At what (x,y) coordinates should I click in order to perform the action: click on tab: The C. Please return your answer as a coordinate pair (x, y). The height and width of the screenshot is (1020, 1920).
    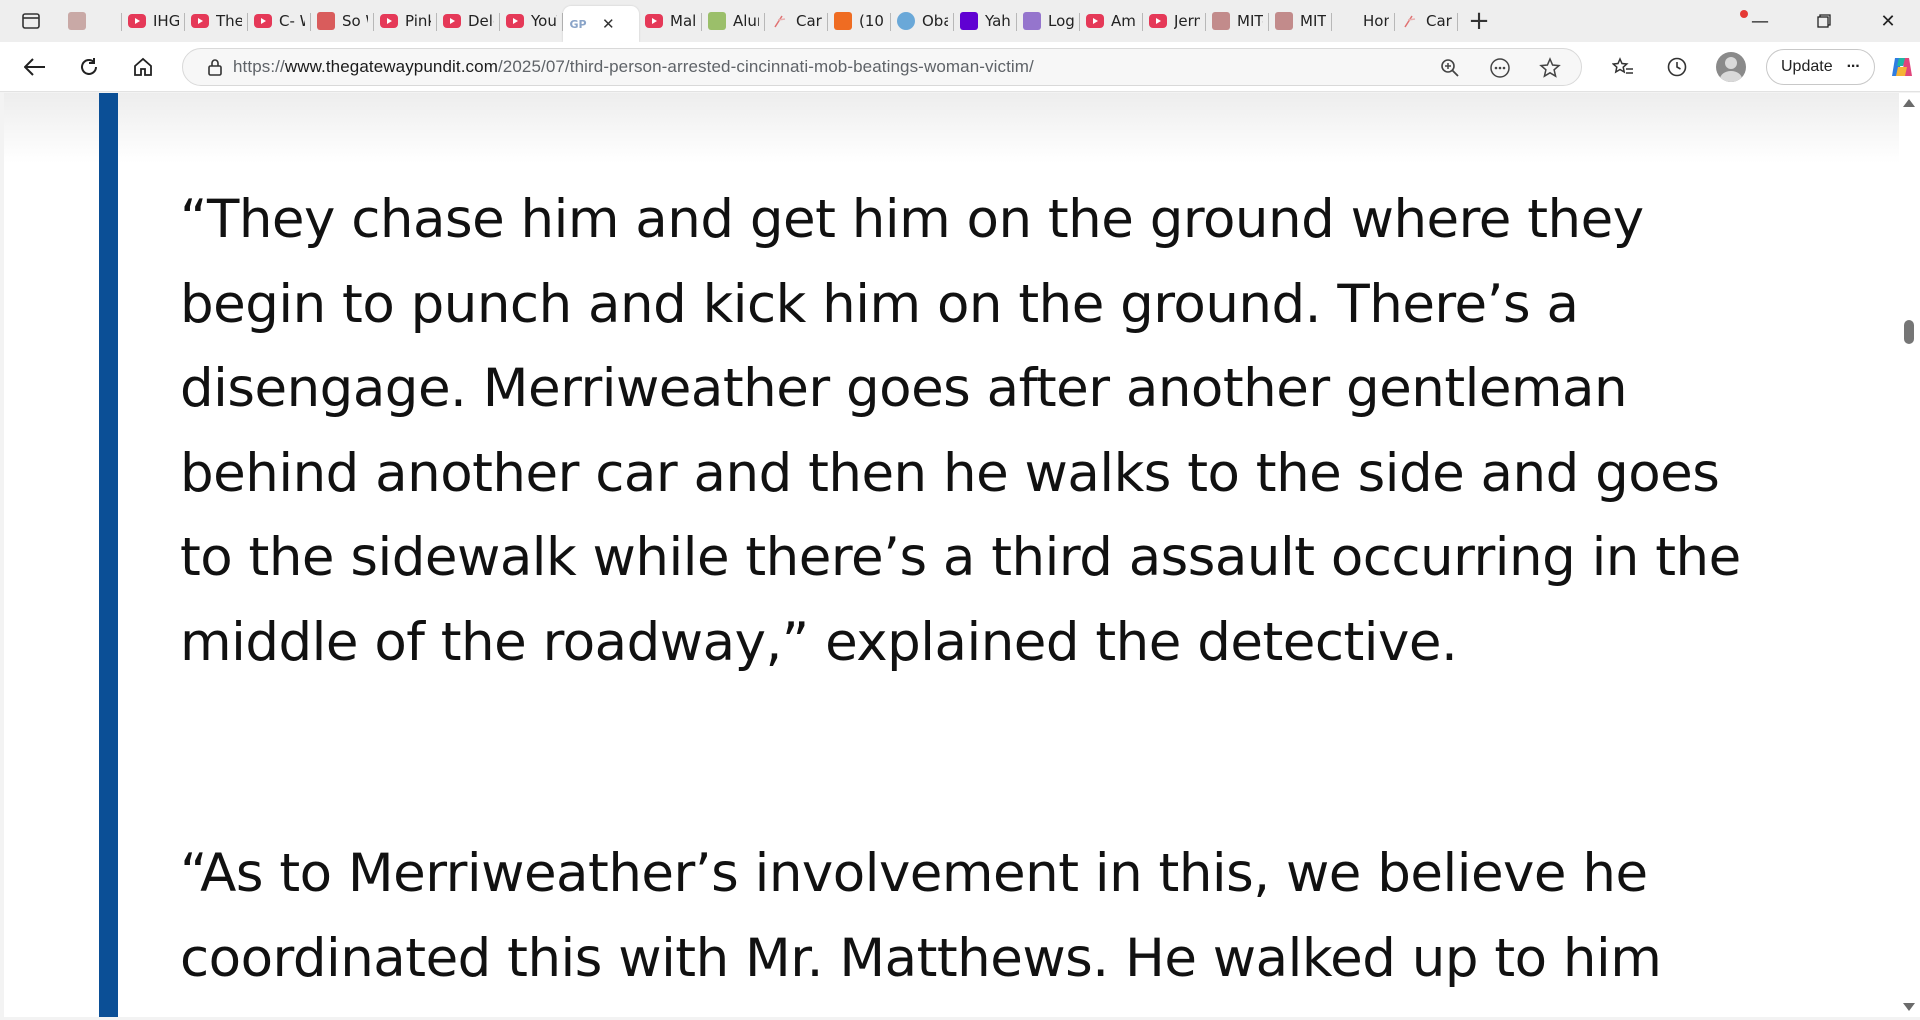
    Looking at the image, I should click on (216, 21).